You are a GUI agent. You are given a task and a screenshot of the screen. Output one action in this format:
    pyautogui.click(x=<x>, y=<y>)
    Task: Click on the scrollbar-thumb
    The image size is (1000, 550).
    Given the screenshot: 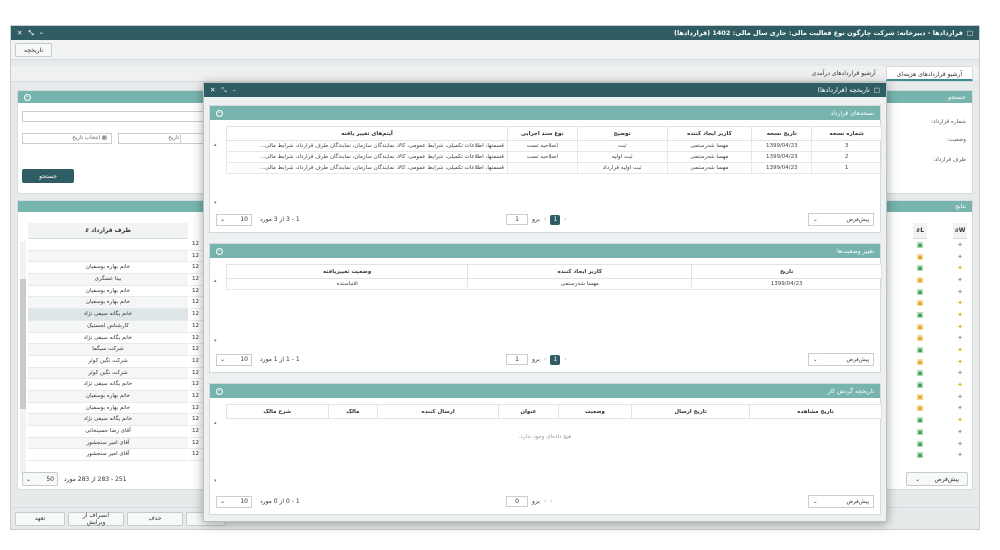 What is the action you would take?
    pyautogui.click(x=23, y=344)
    